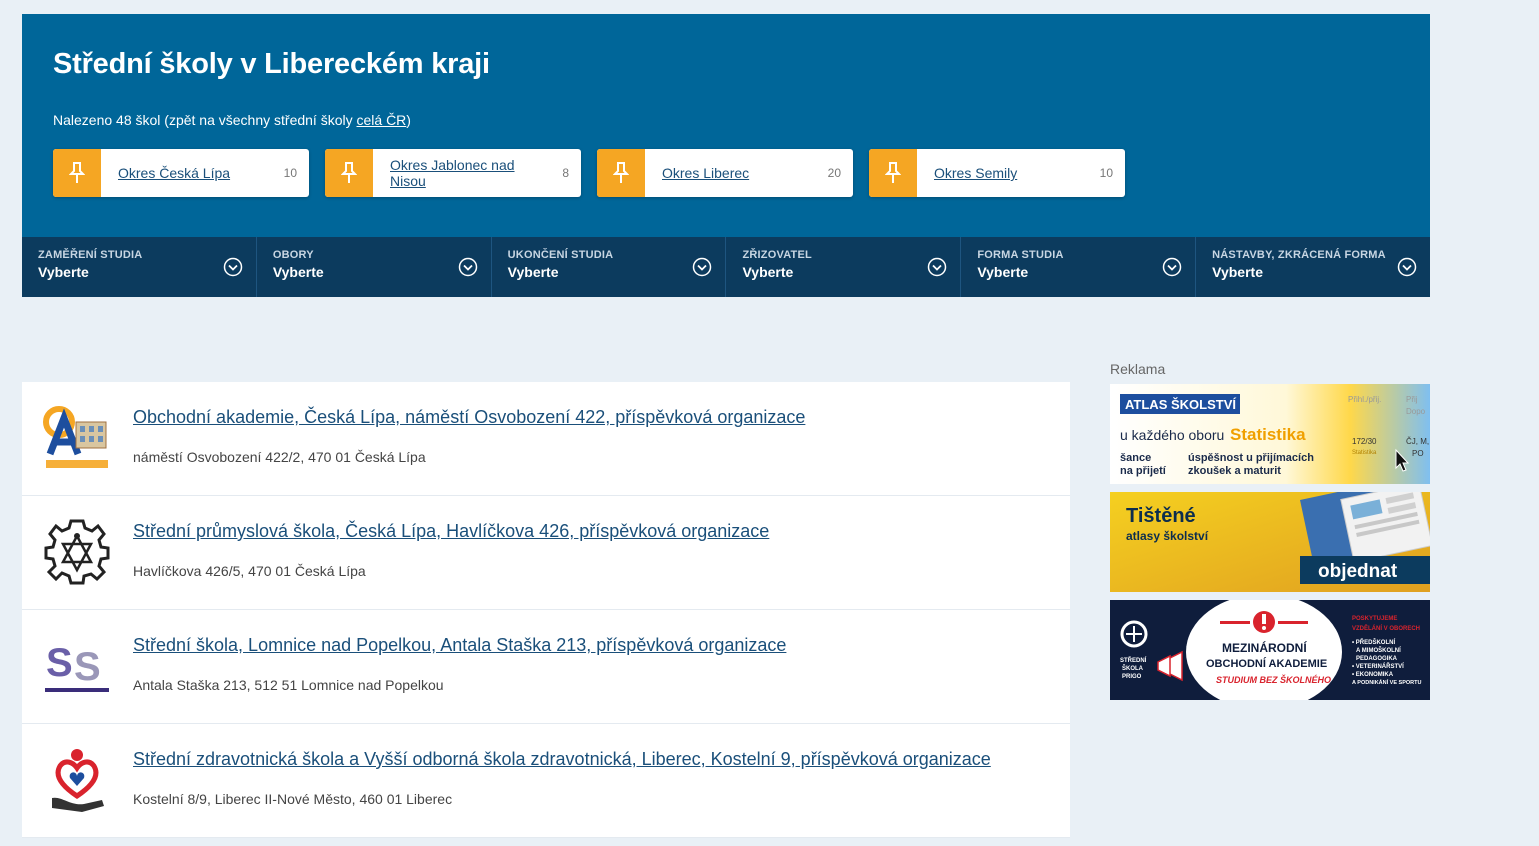 The image size is (1539, 846). What do you see at coordinates (1386, 682) in the screenshot?
I see `ad3-right8: A PODNIKÁNÍ VE SPORTU` at bounding box center [1386, 682].